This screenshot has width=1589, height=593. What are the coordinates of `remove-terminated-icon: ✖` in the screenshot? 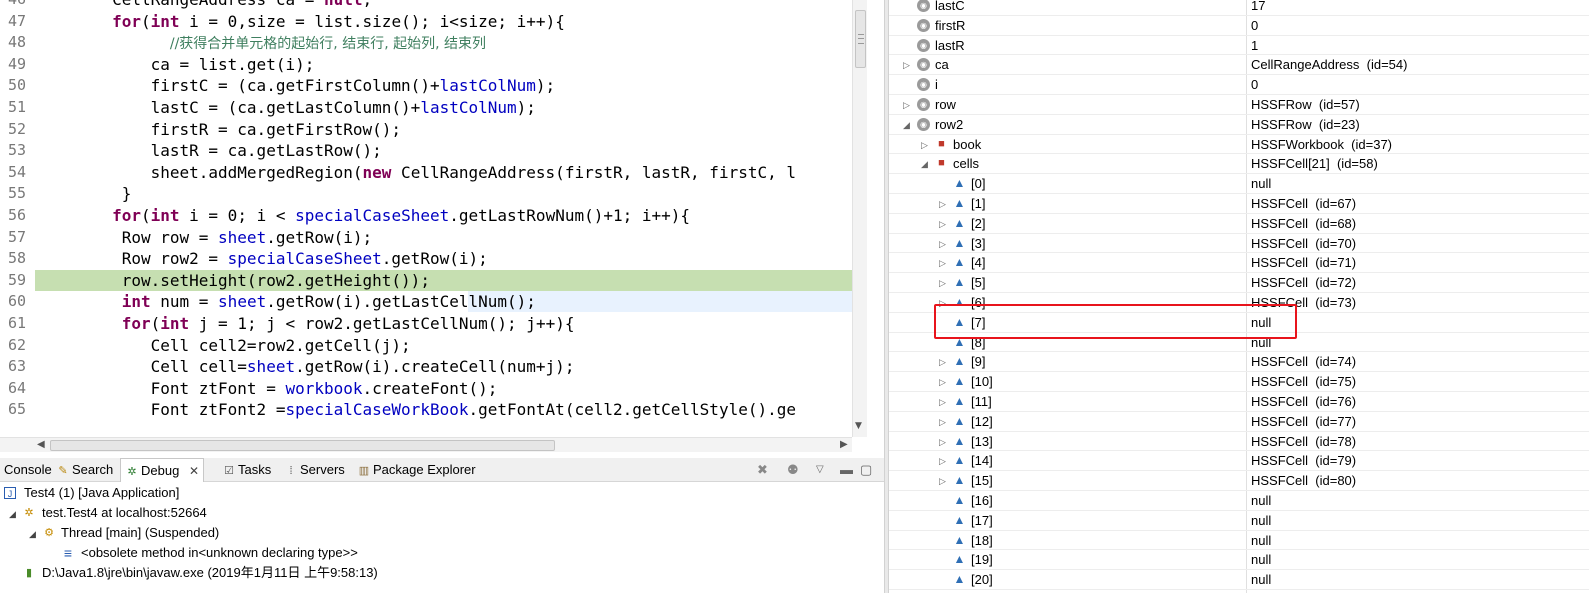 It's located at (762, 470).